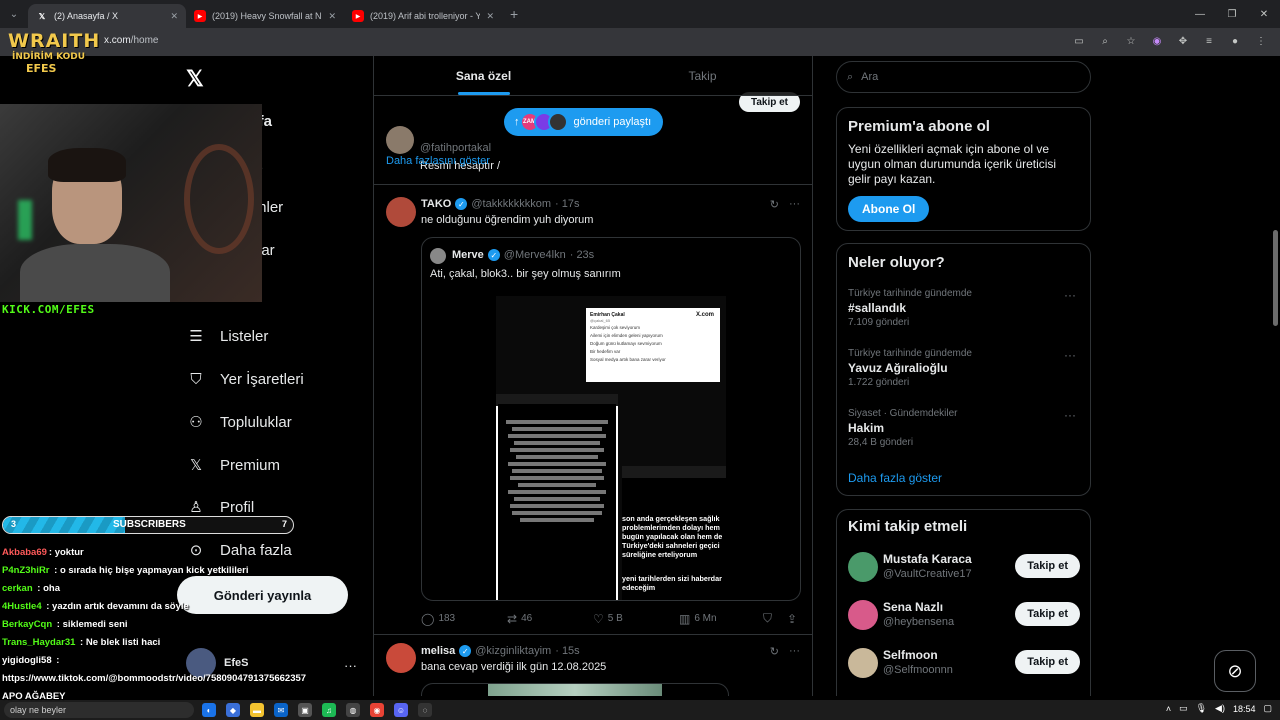 This screenshot has height=720, width=1280. What do you see at coordinates (438, 651) in the screenshot?
I see `author-name: melisa` at bounding box center [438, 651].